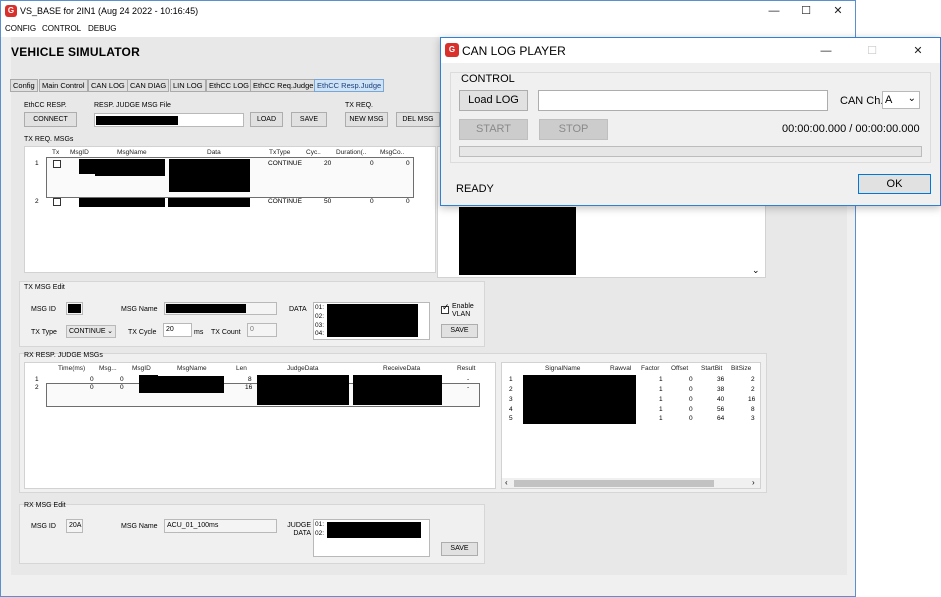  I want to click on menu-bar: CONFIG CONTROL DEBUG, so click(428, 29).